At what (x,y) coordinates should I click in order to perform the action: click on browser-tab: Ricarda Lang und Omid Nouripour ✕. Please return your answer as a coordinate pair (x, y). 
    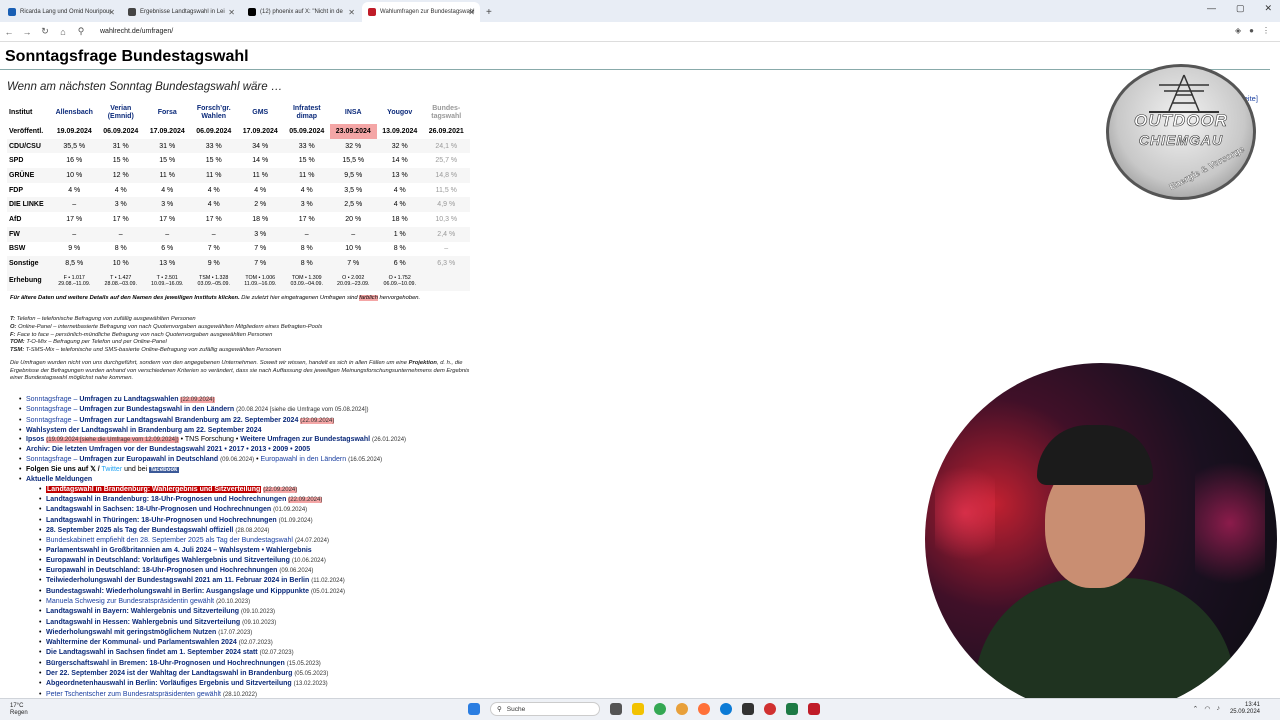
    Looking at the image, I should click on (61, 12).